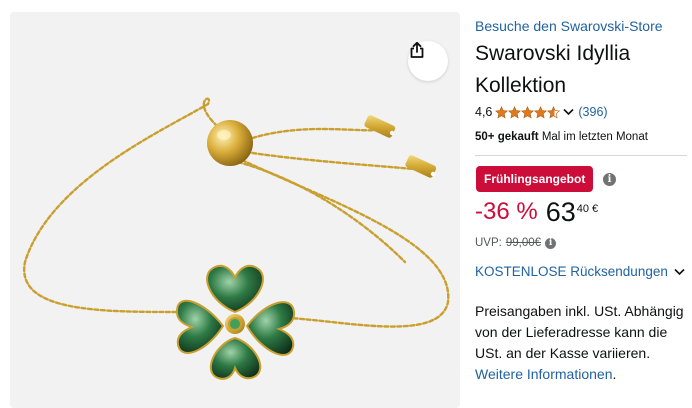 The width and height of the screenshot is (692, 408). I want to click on bought-count: 50+ gekauft, so click(507, 137).